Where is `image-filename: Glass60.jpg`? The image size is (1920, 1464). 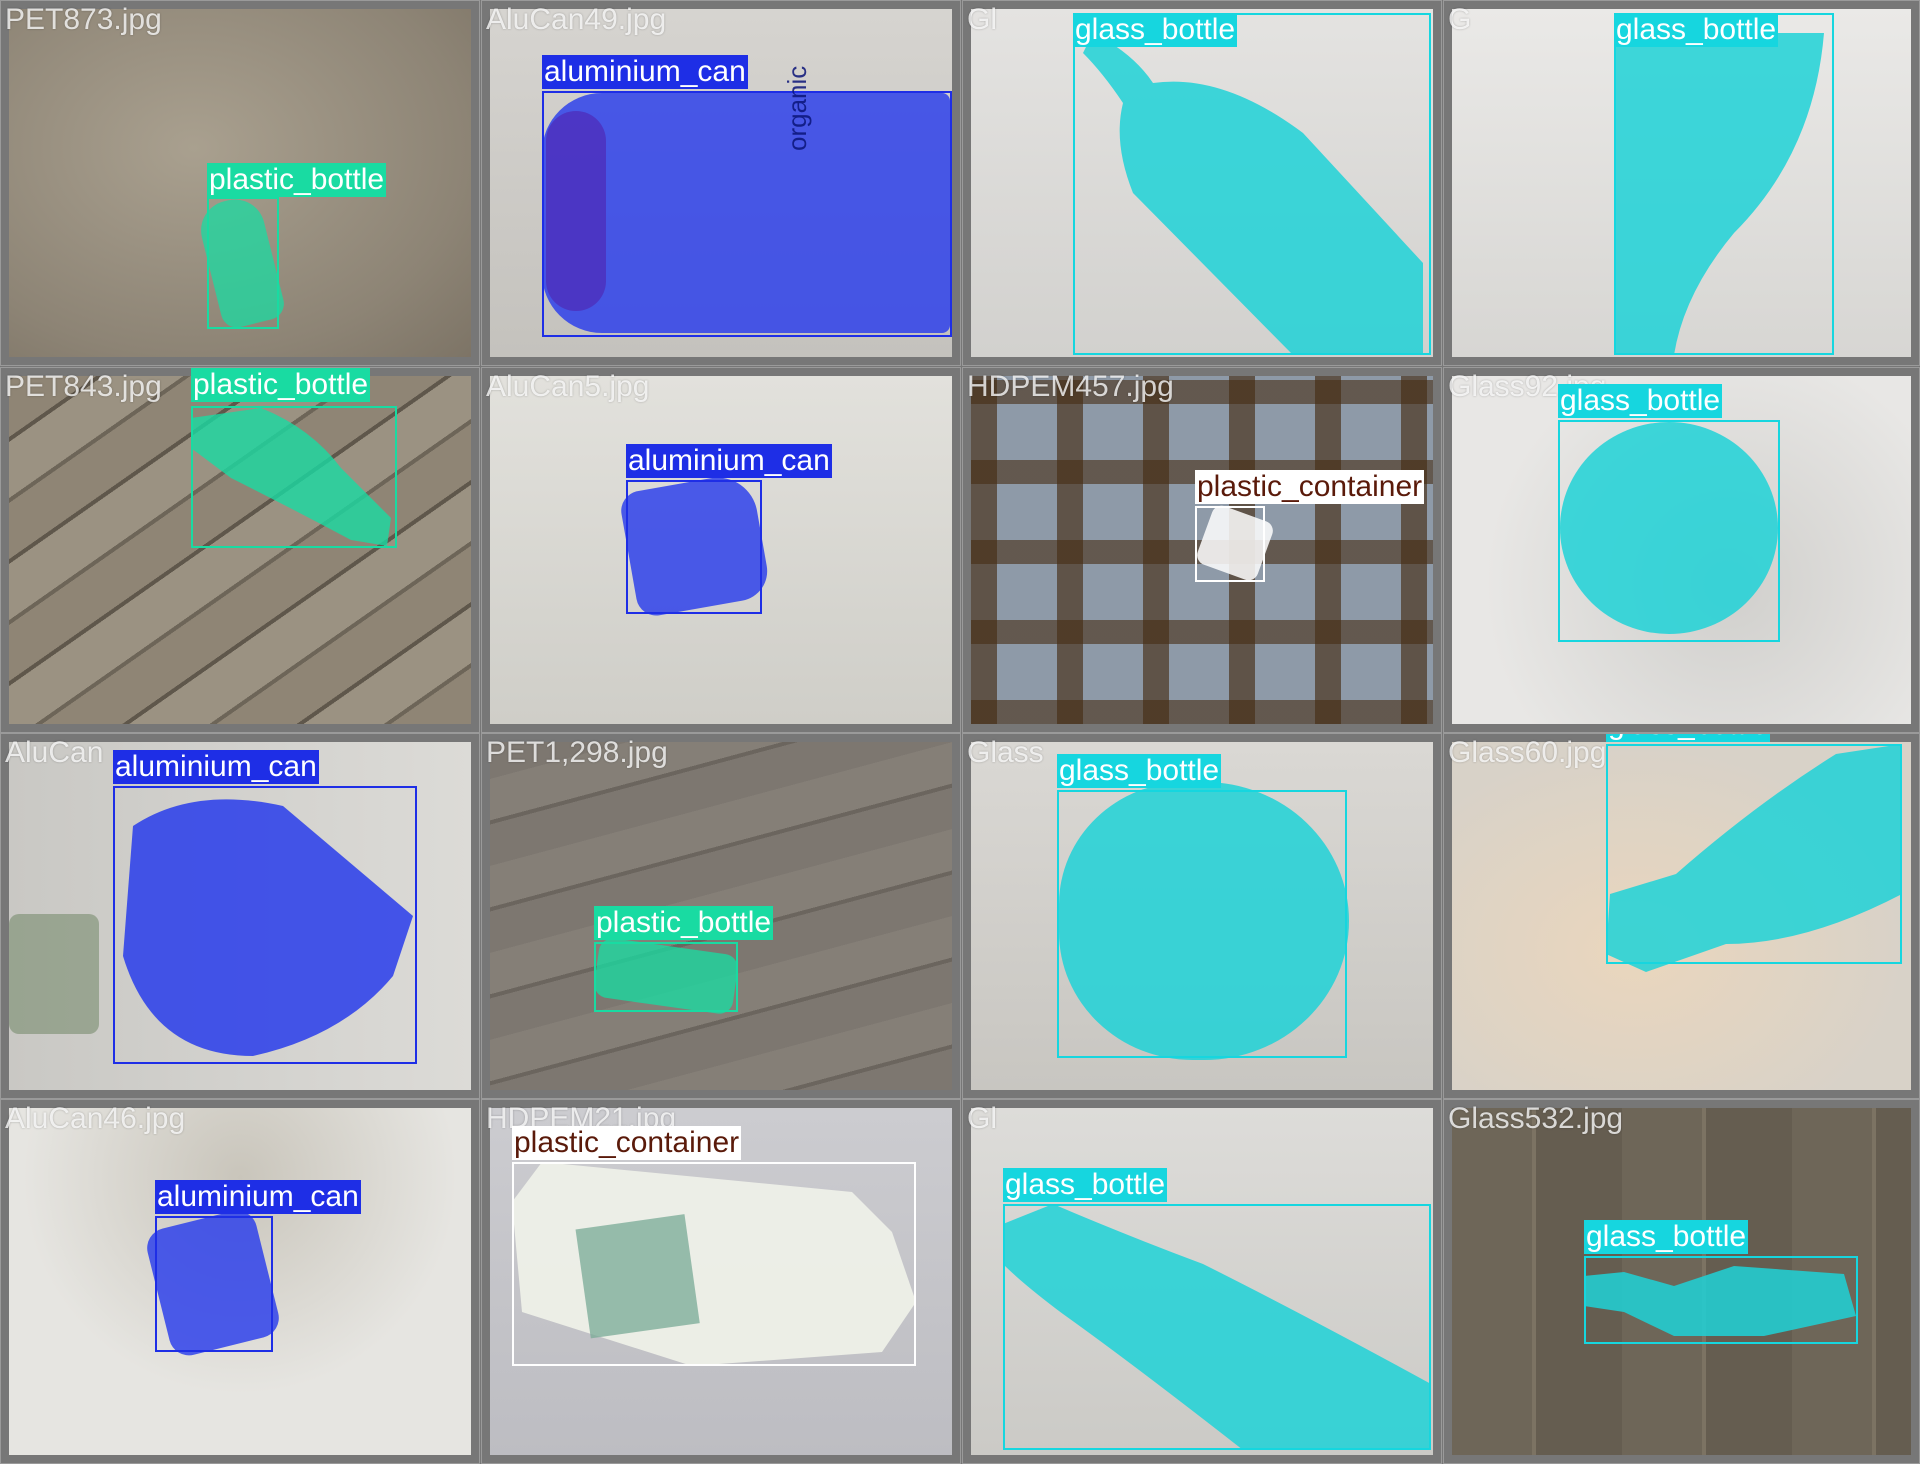
image-filename: Glass60.jpg is located at coordinates (1527, 752).